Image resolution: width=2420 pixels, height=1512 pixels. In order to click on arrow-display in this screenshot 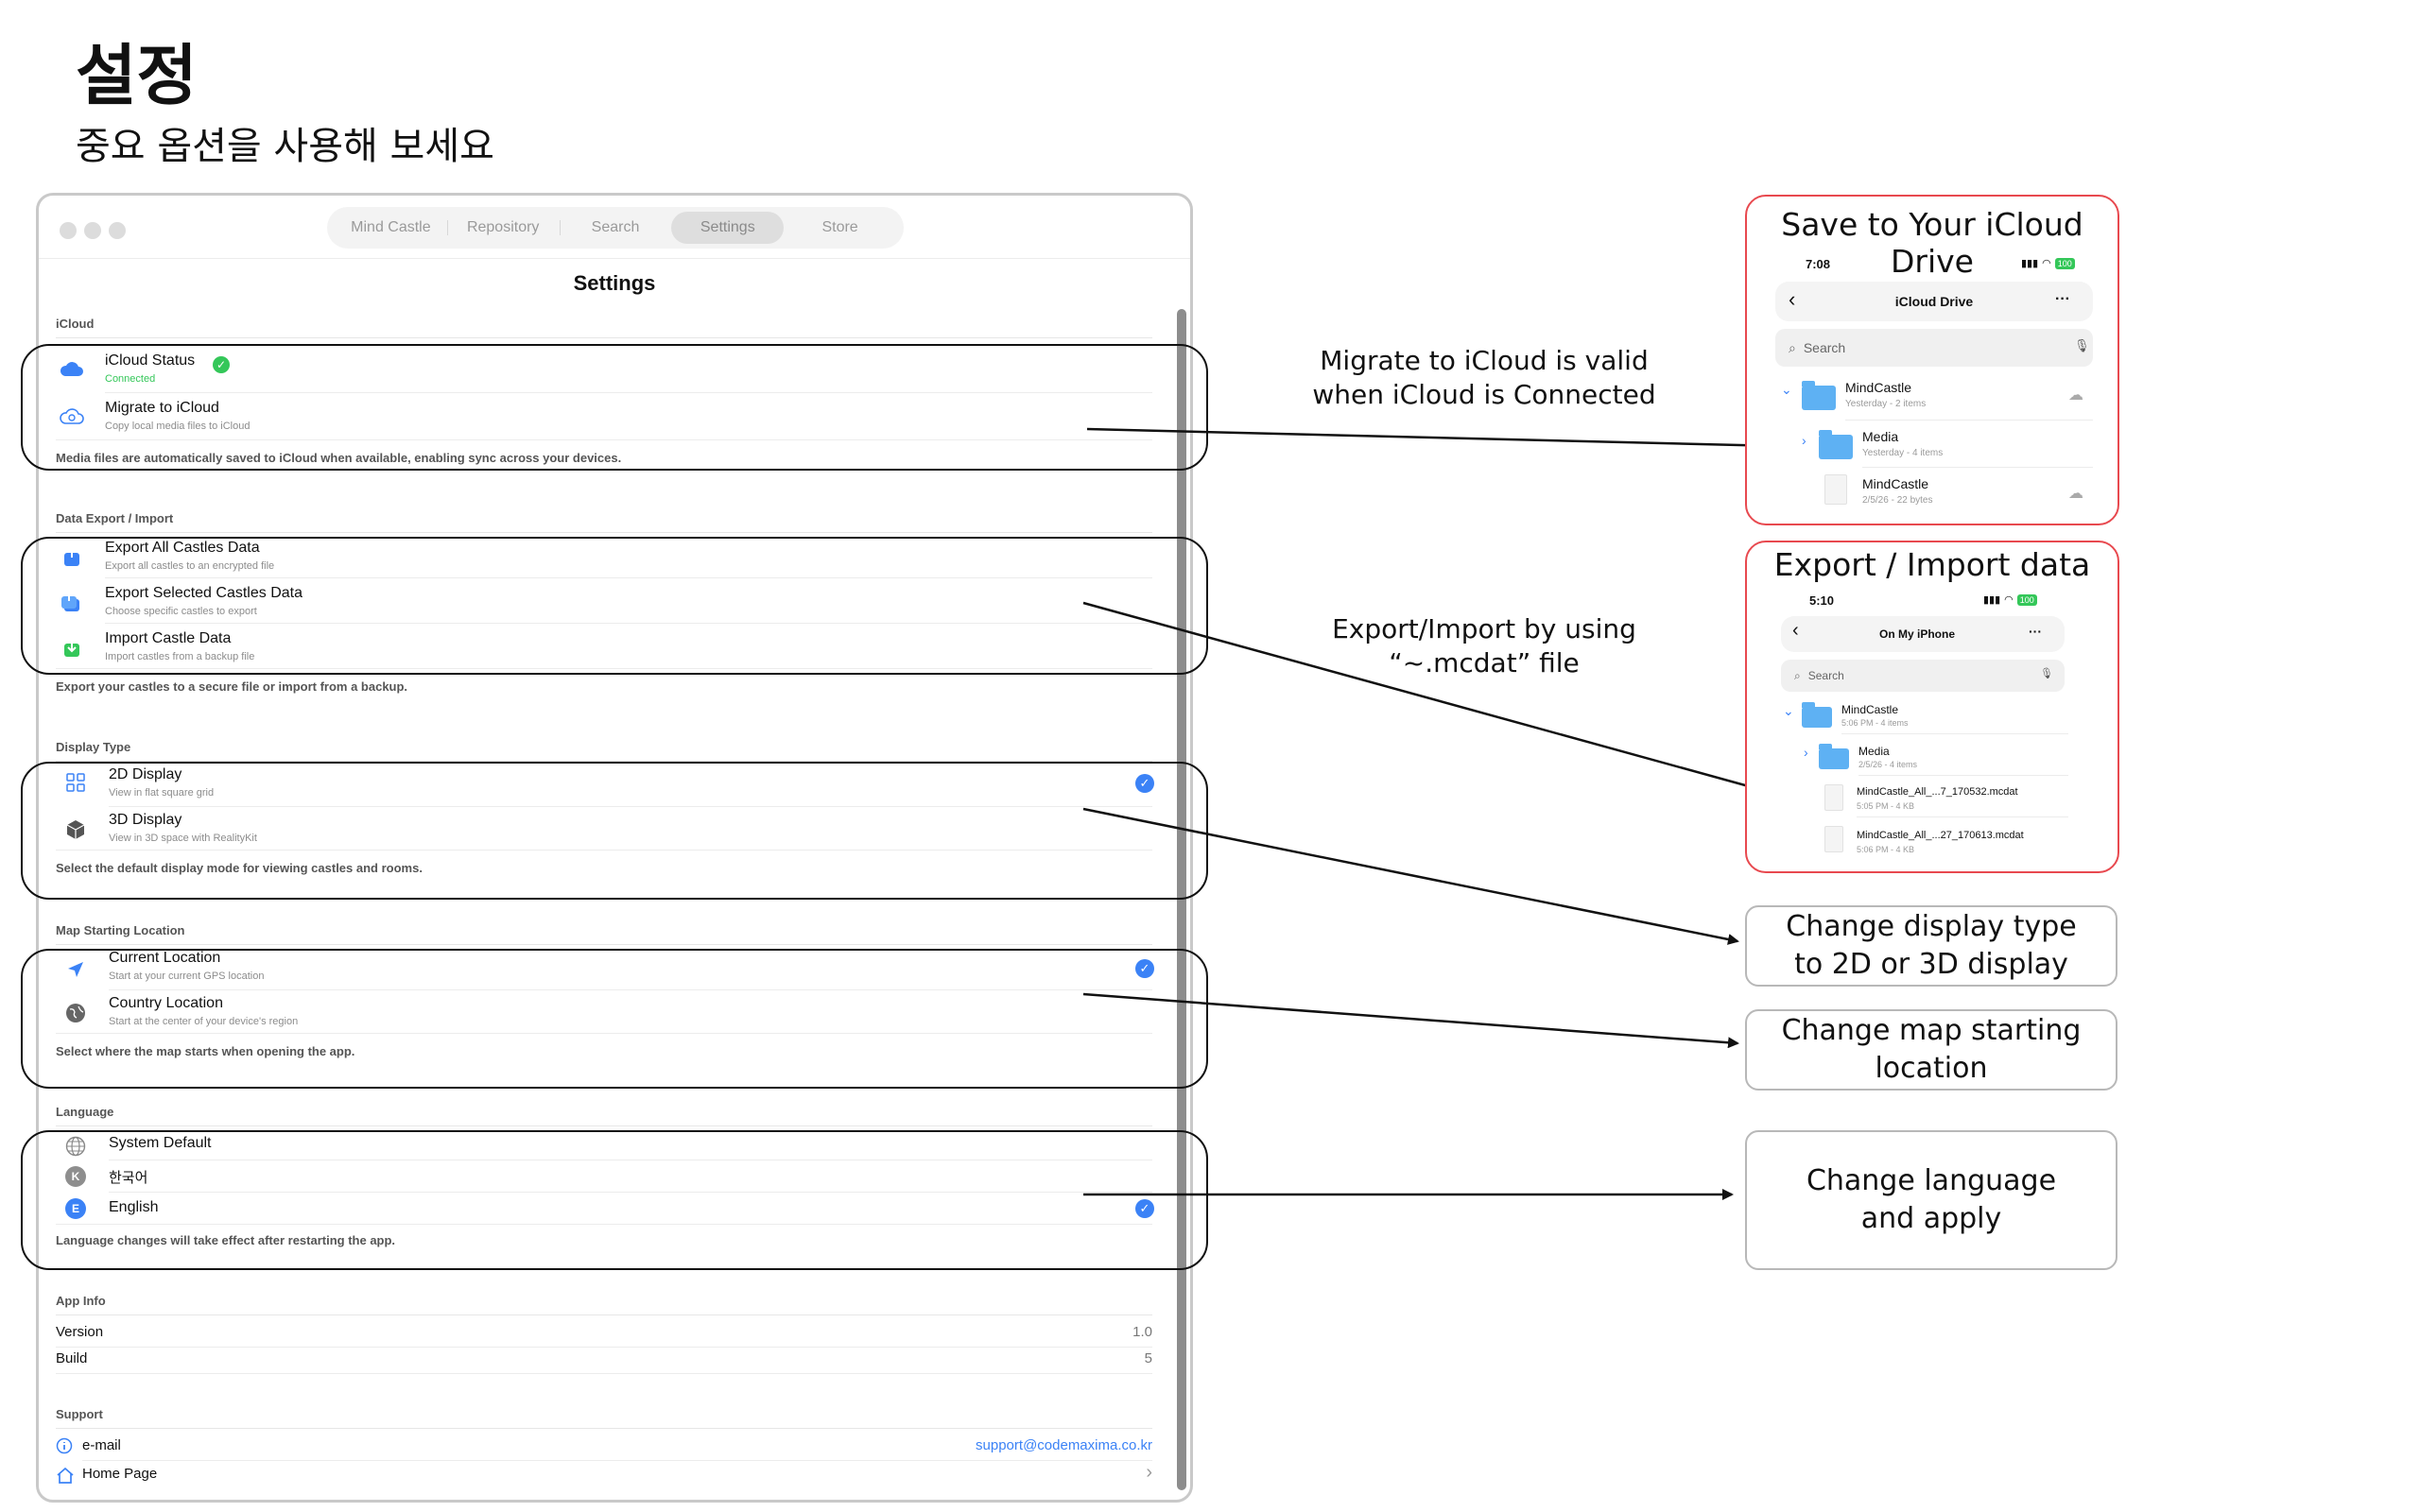, I will do `click(1410, 876)`.